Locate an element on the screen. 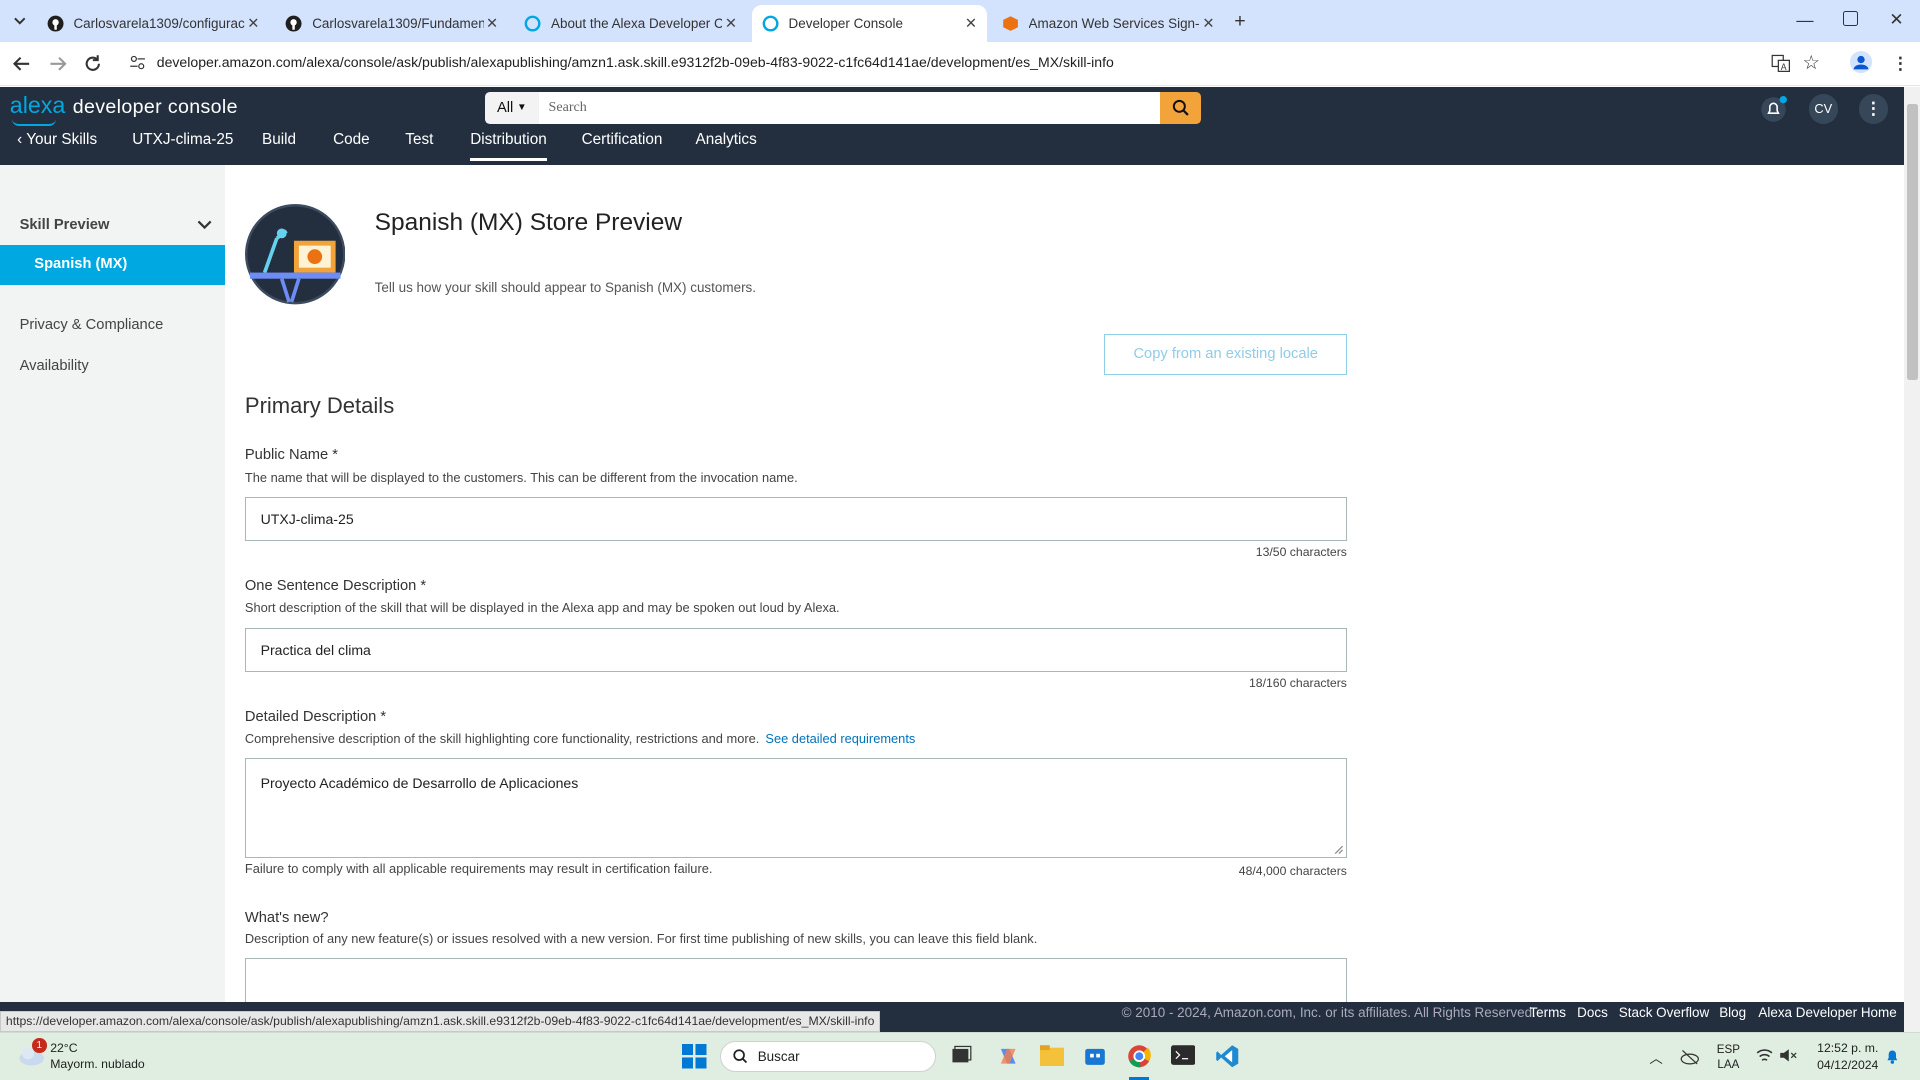 The image size is (1920, 1080). reload-button is located at coordinates (93, 64).